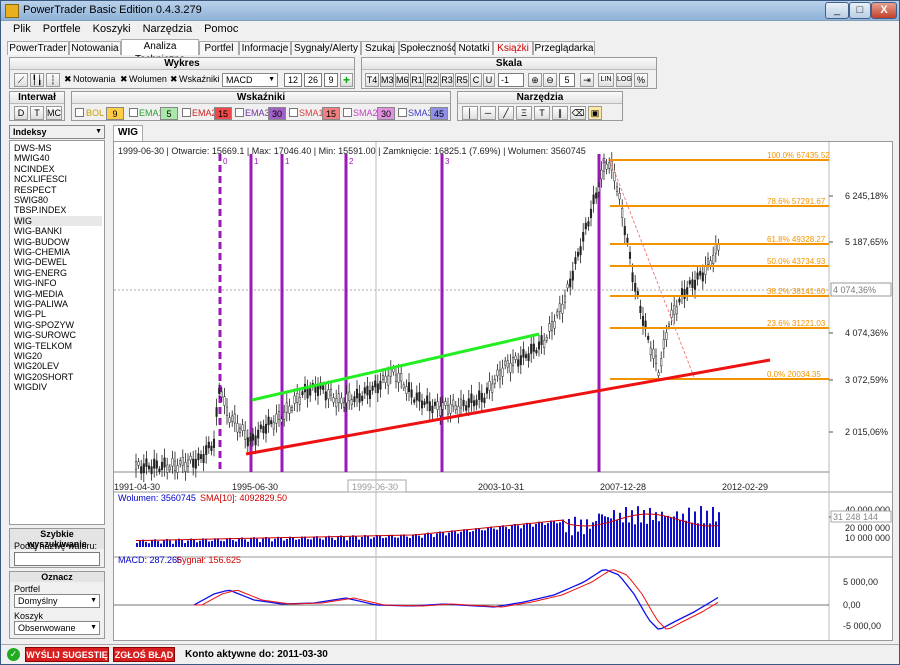 This screenshot has height=665, width=900. Describe the element at coordinates (22, 29) in the screenshot. I see `menu-plik: Plik` at that location.